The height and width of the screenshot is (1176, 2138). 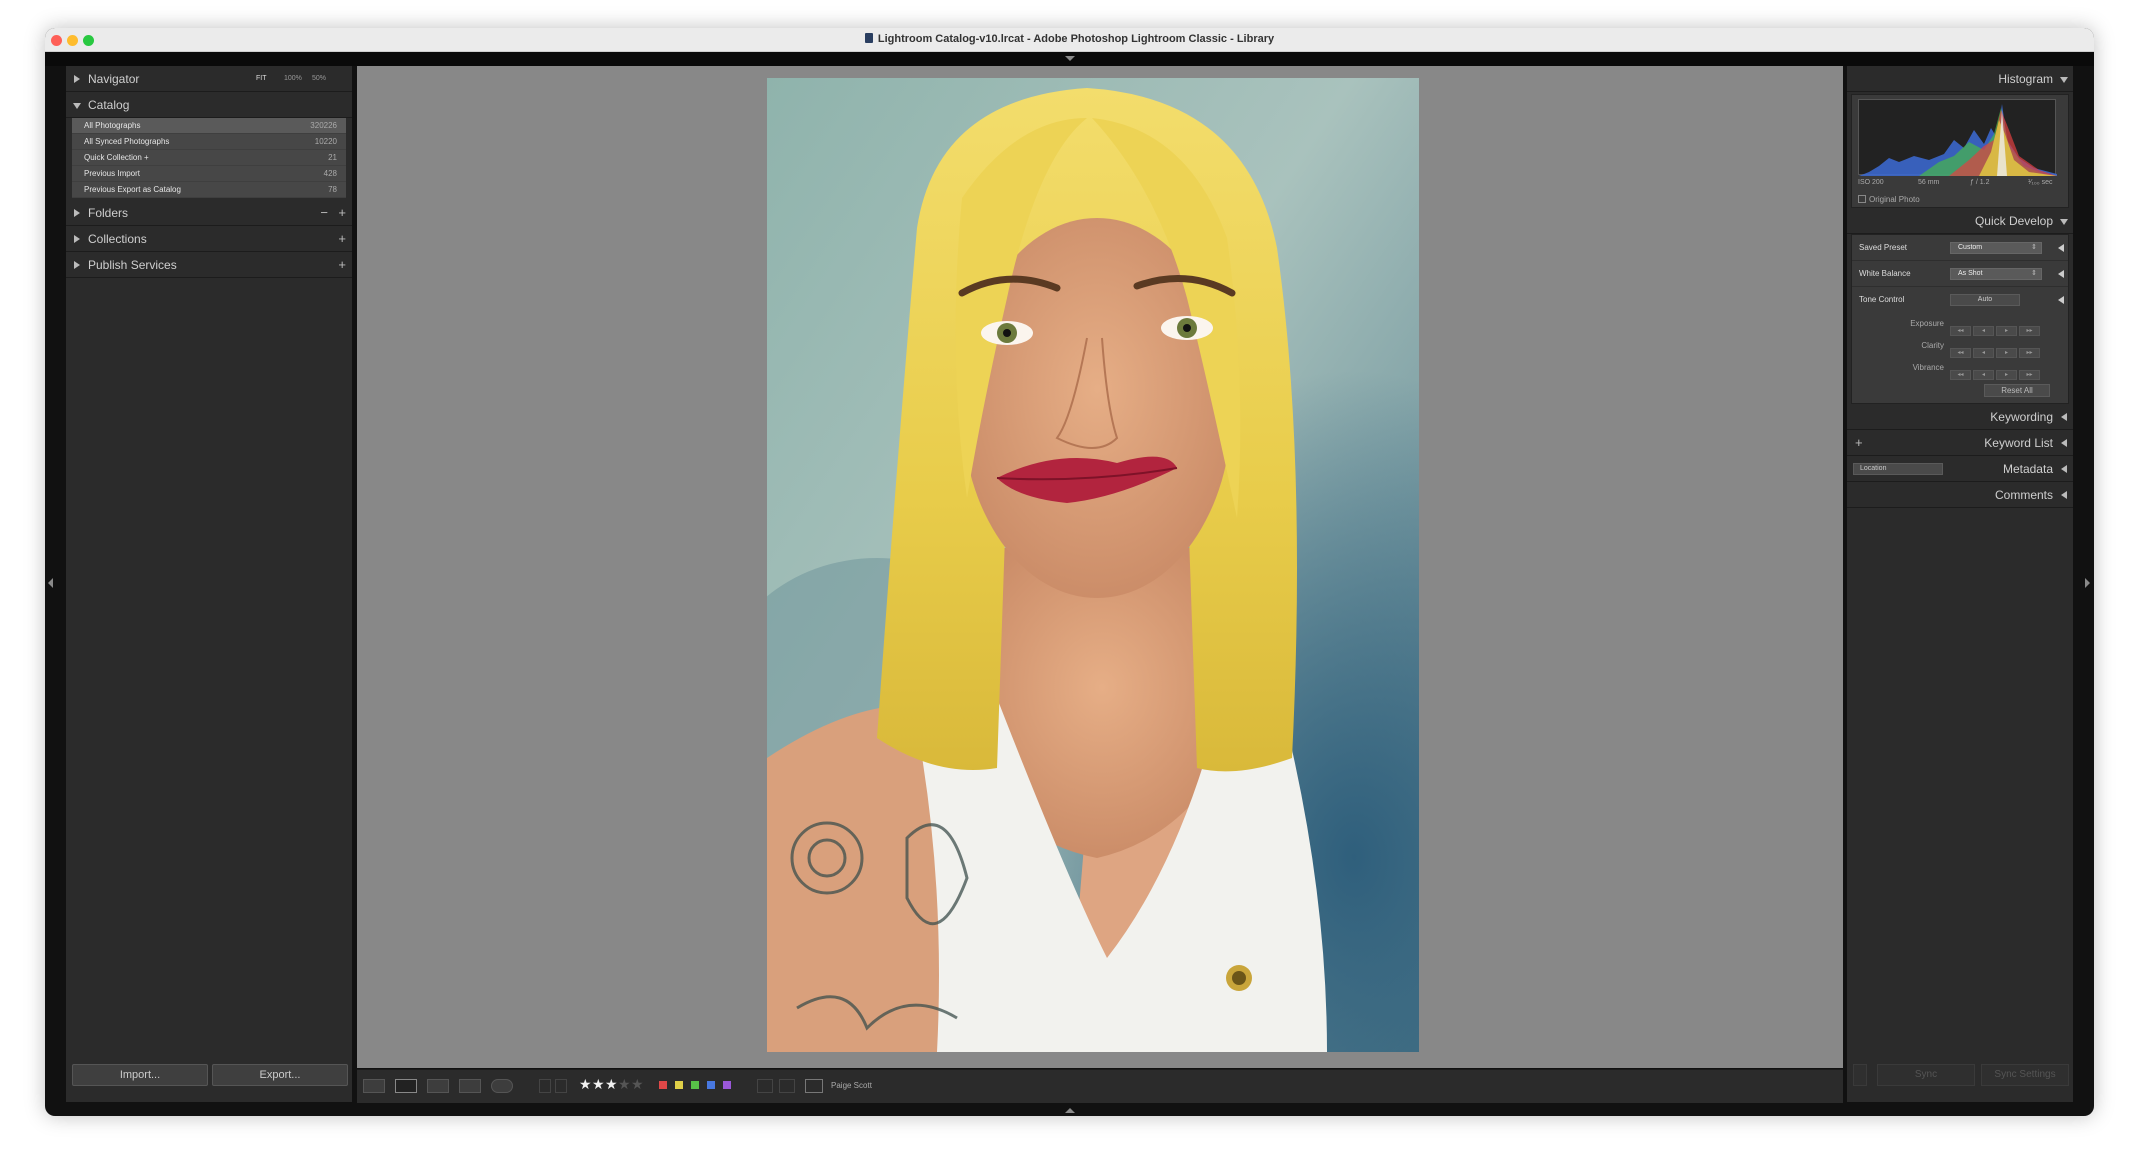 I want to click on person-name-label: Paige Scott, so click(x=851, y=1085).